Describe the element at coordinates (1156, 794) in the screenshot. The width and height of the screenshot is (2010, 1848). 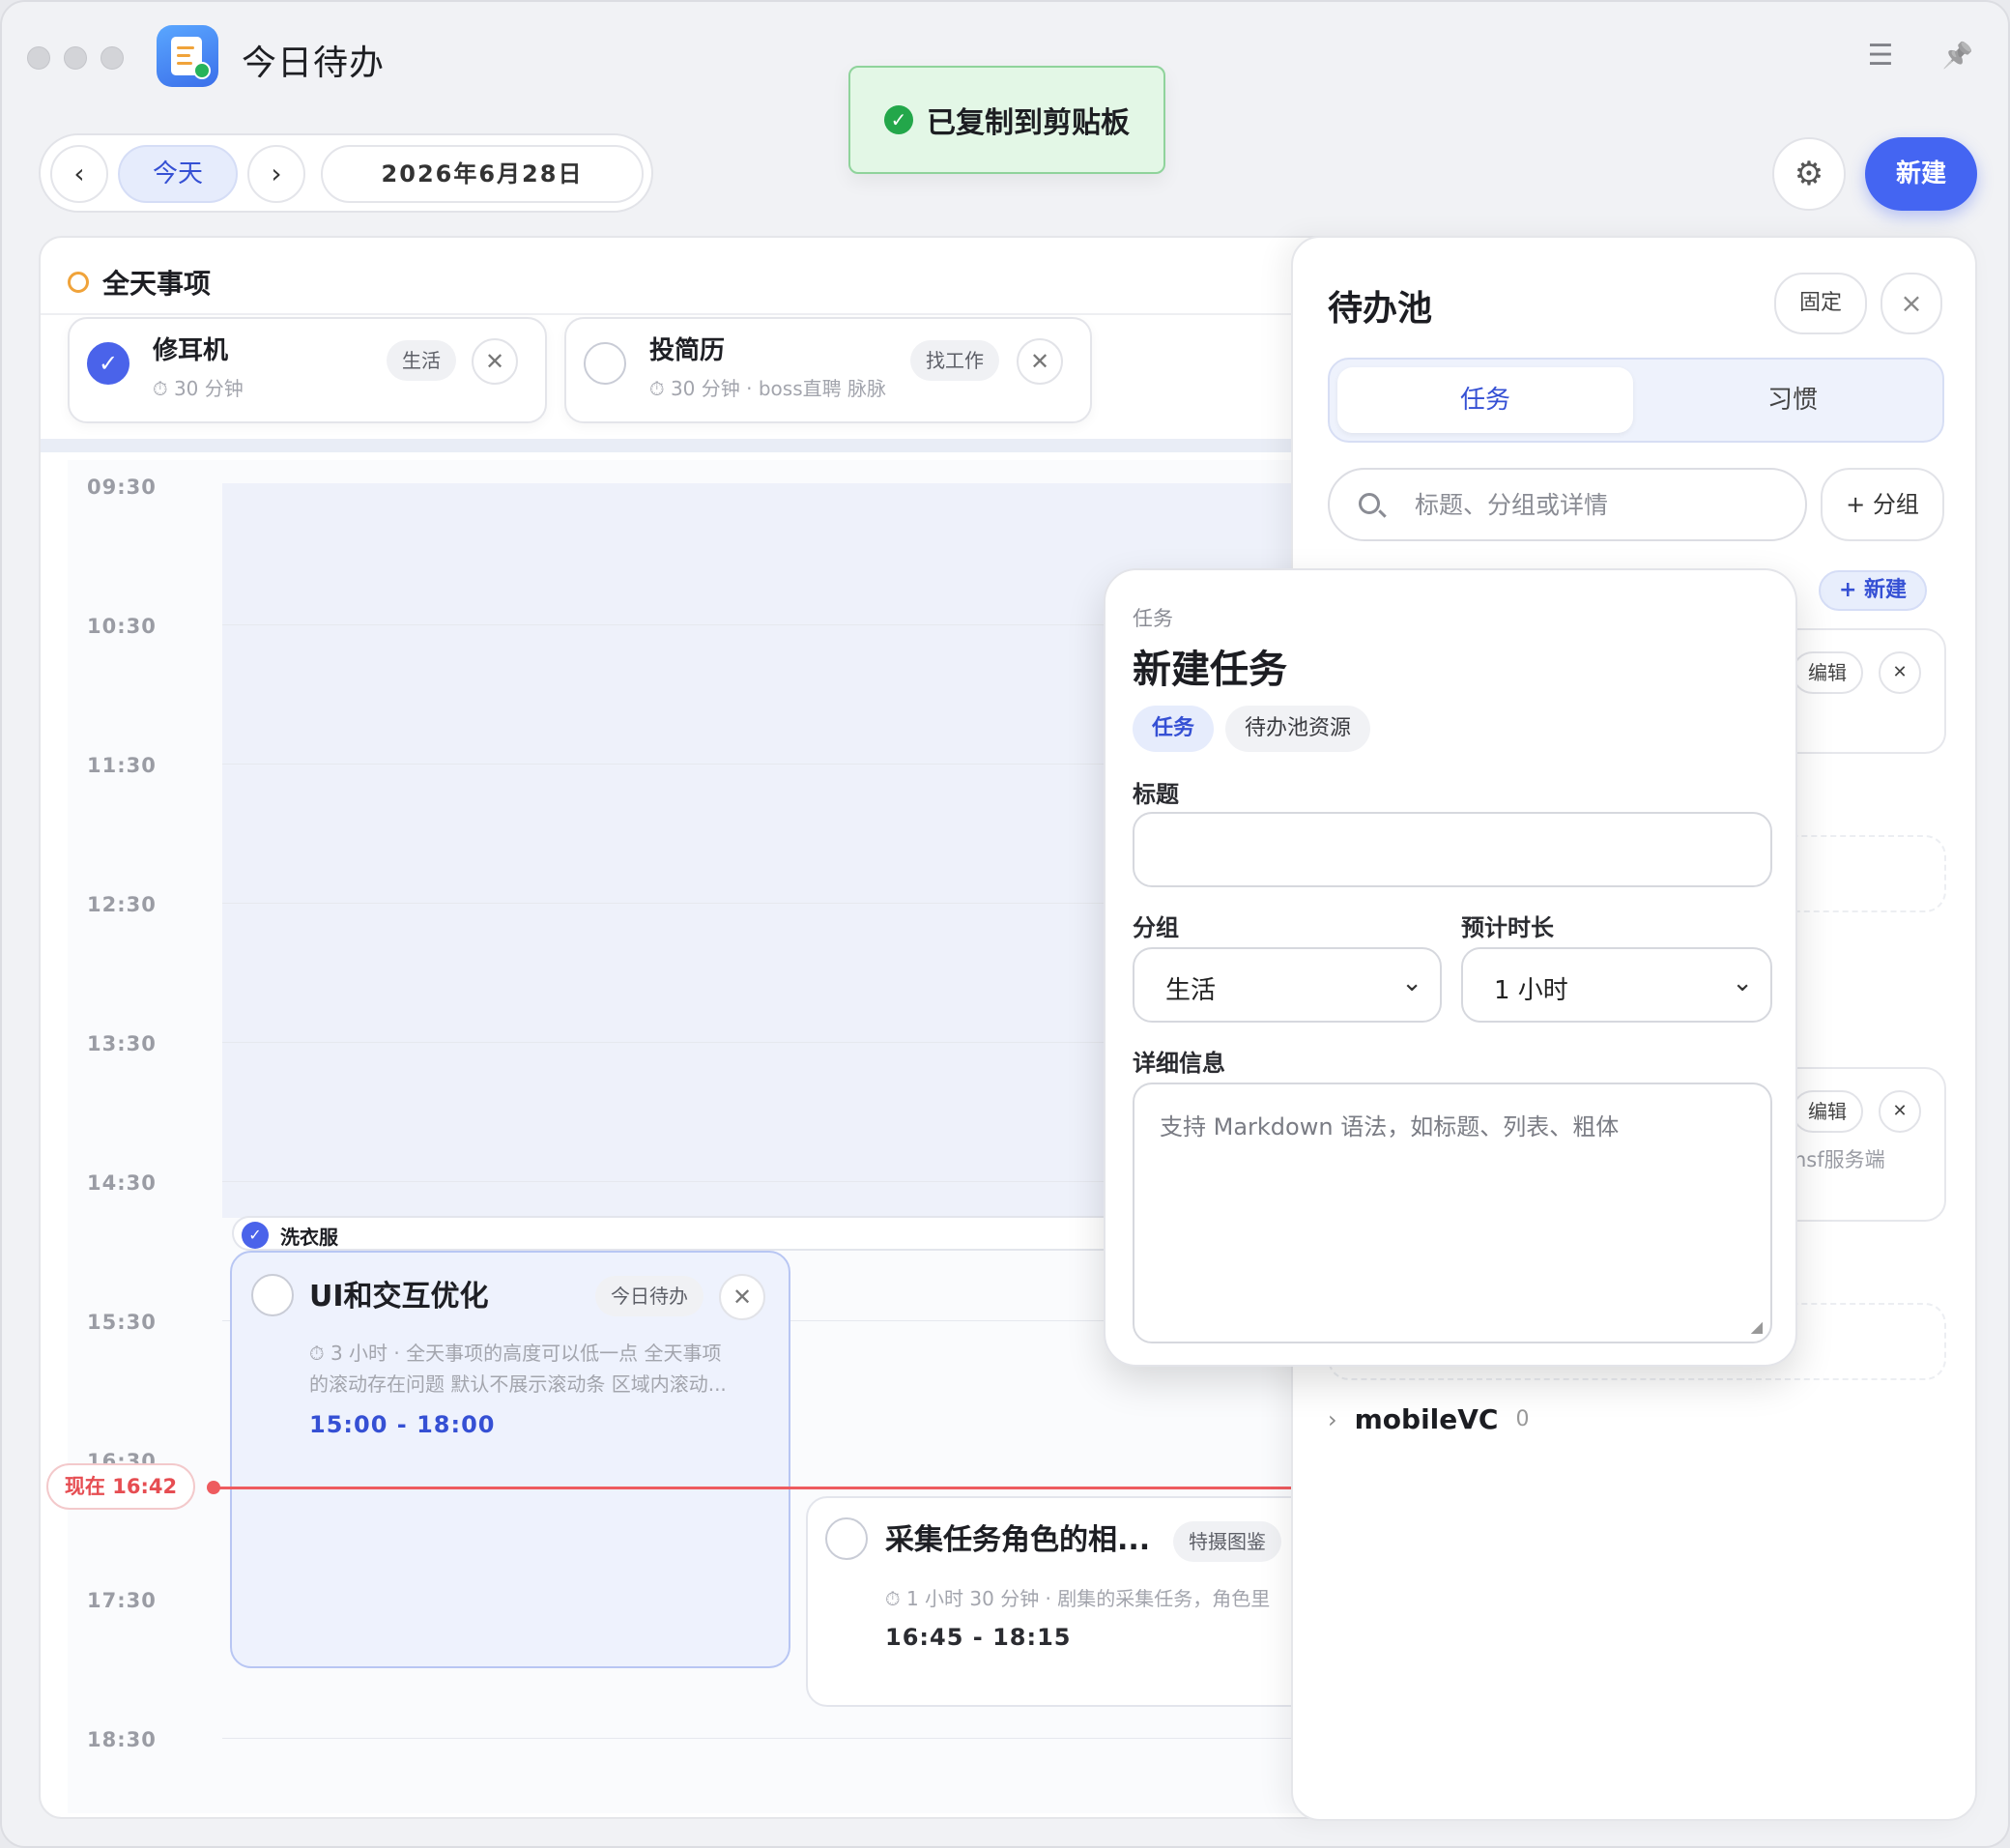
I see `title-label: 标题` at that location.